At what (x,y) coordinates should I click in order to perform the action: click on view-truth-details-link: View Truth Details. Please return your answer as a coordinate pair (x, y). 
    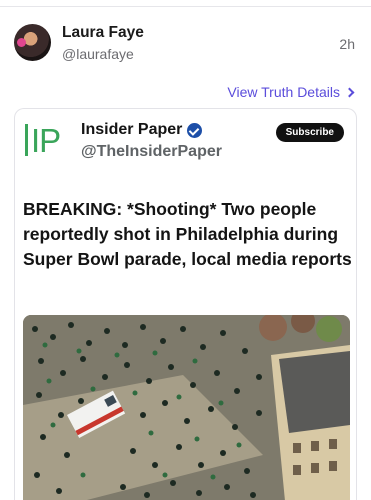
    Looking at the image, I should click on (291, 92).